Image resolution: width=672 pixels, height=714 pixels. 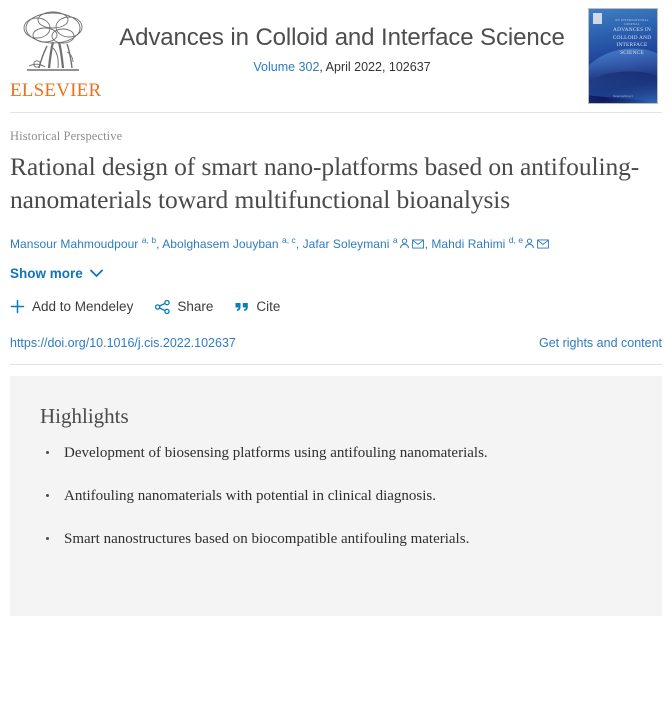 What do you see at coordinates (17, 306) in the screenshot?
I see `plus-icon` at bounding box center [17, 306].